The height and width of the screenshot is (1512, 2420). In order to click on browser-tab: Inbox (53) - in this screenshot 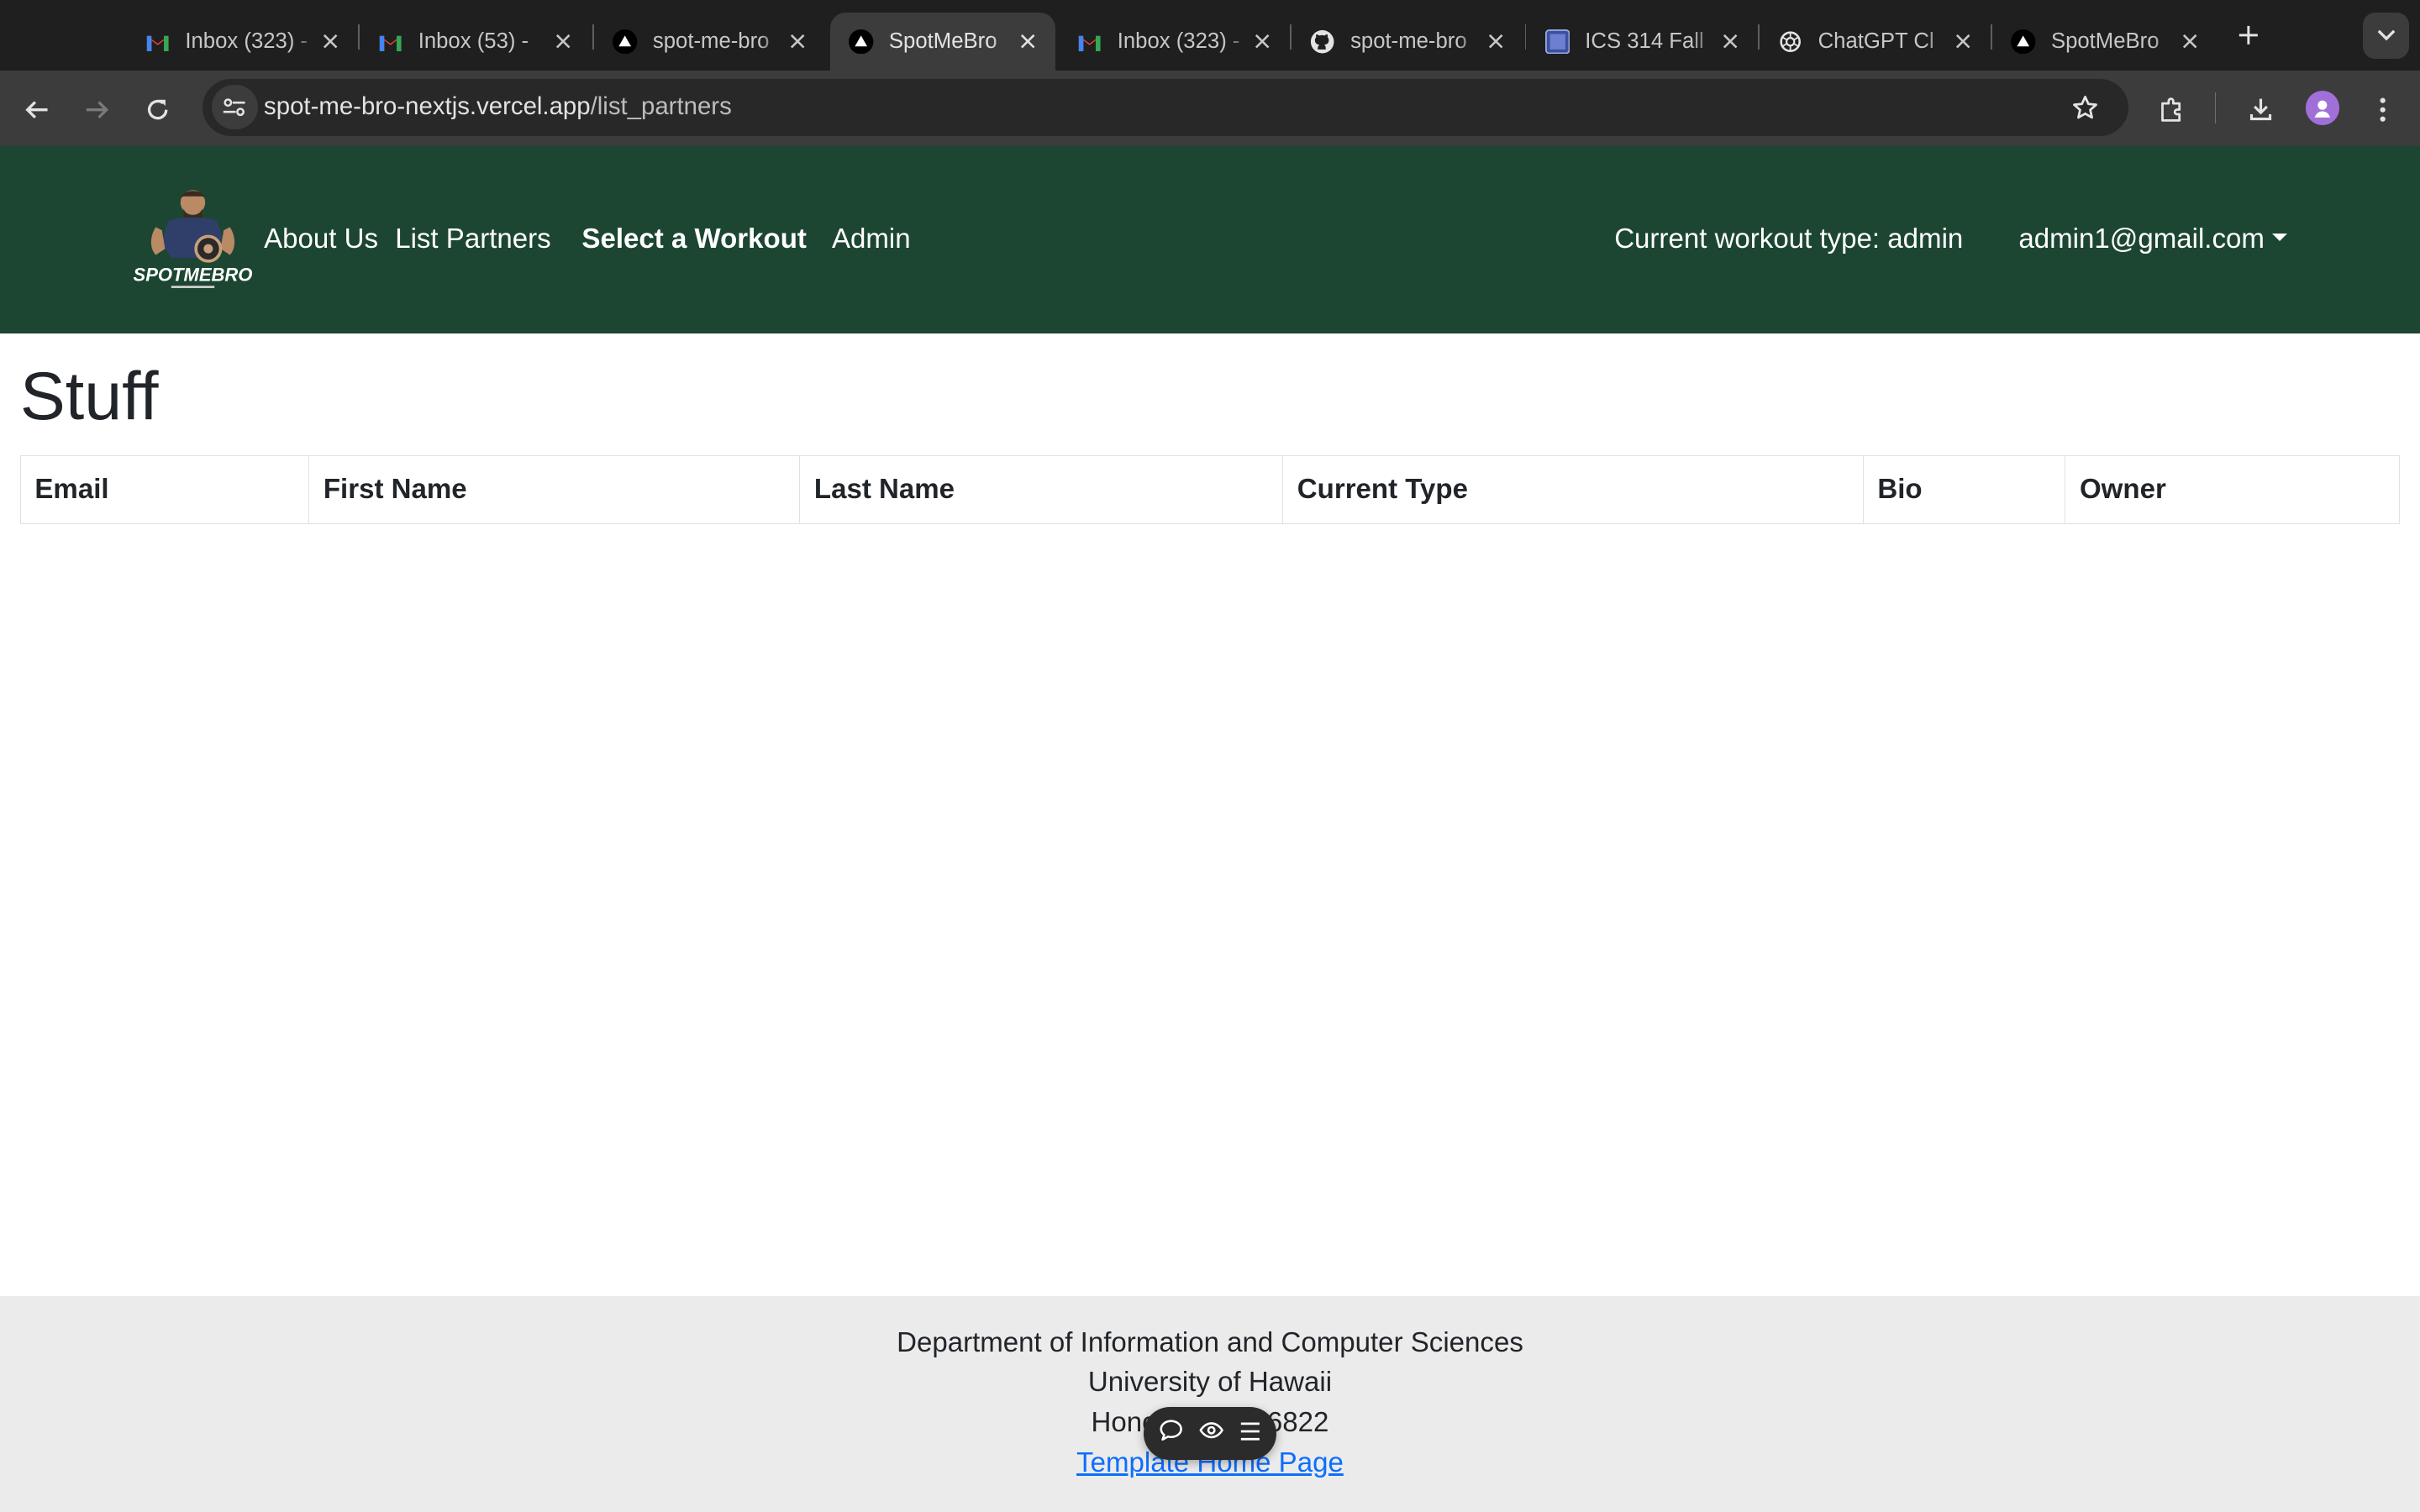, I will do `click(476, 42)`.